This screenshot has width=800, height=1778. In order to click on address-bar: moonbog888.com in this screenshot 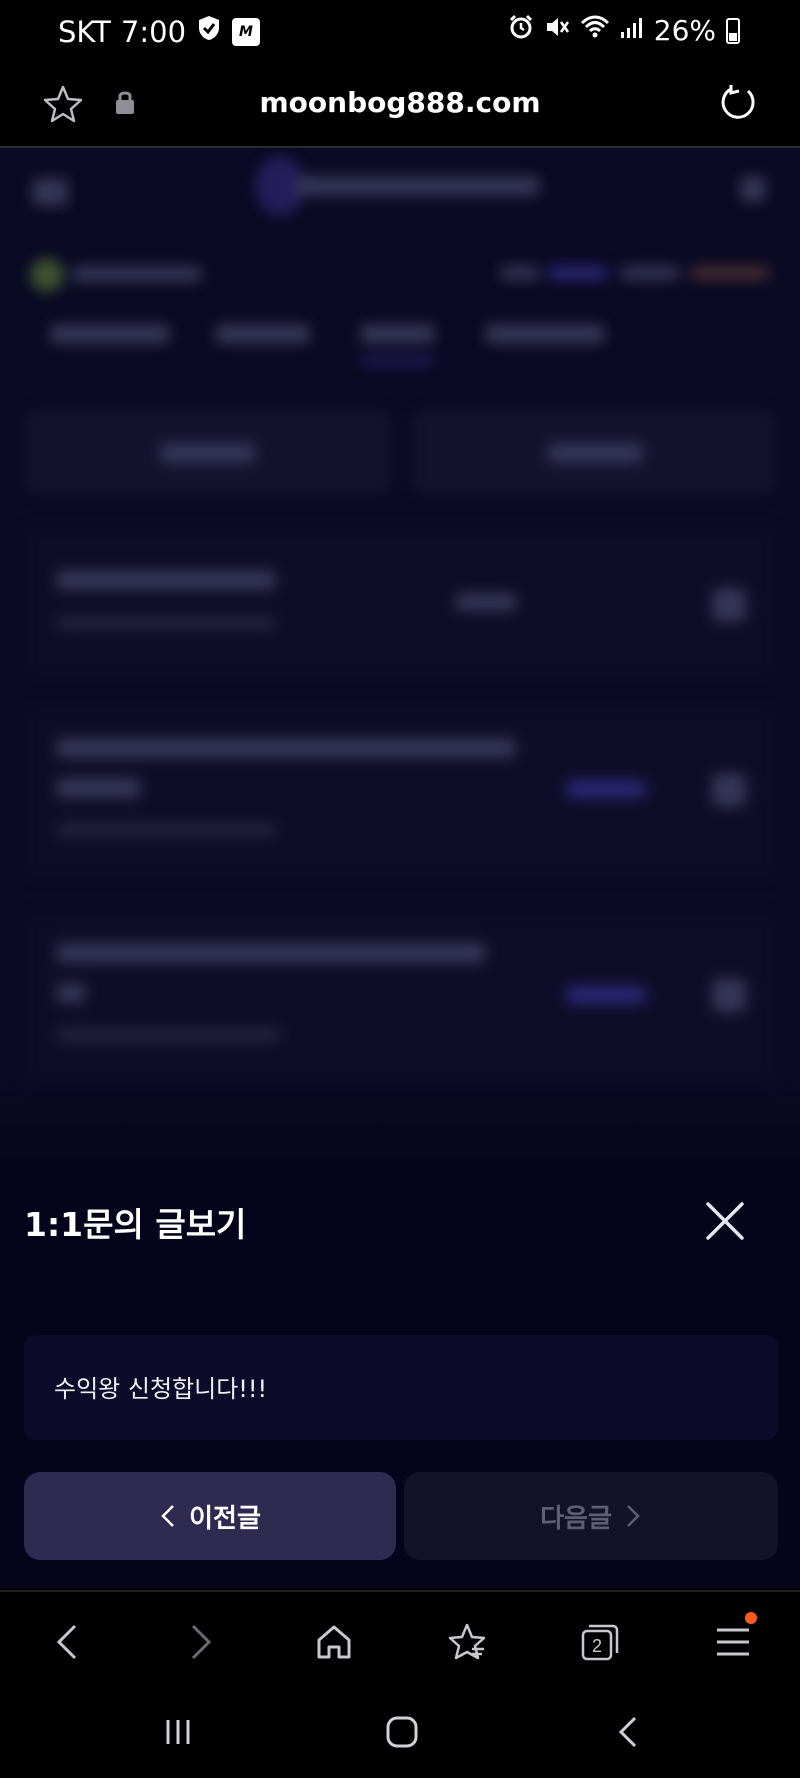, I will do `click(400, 107)`.